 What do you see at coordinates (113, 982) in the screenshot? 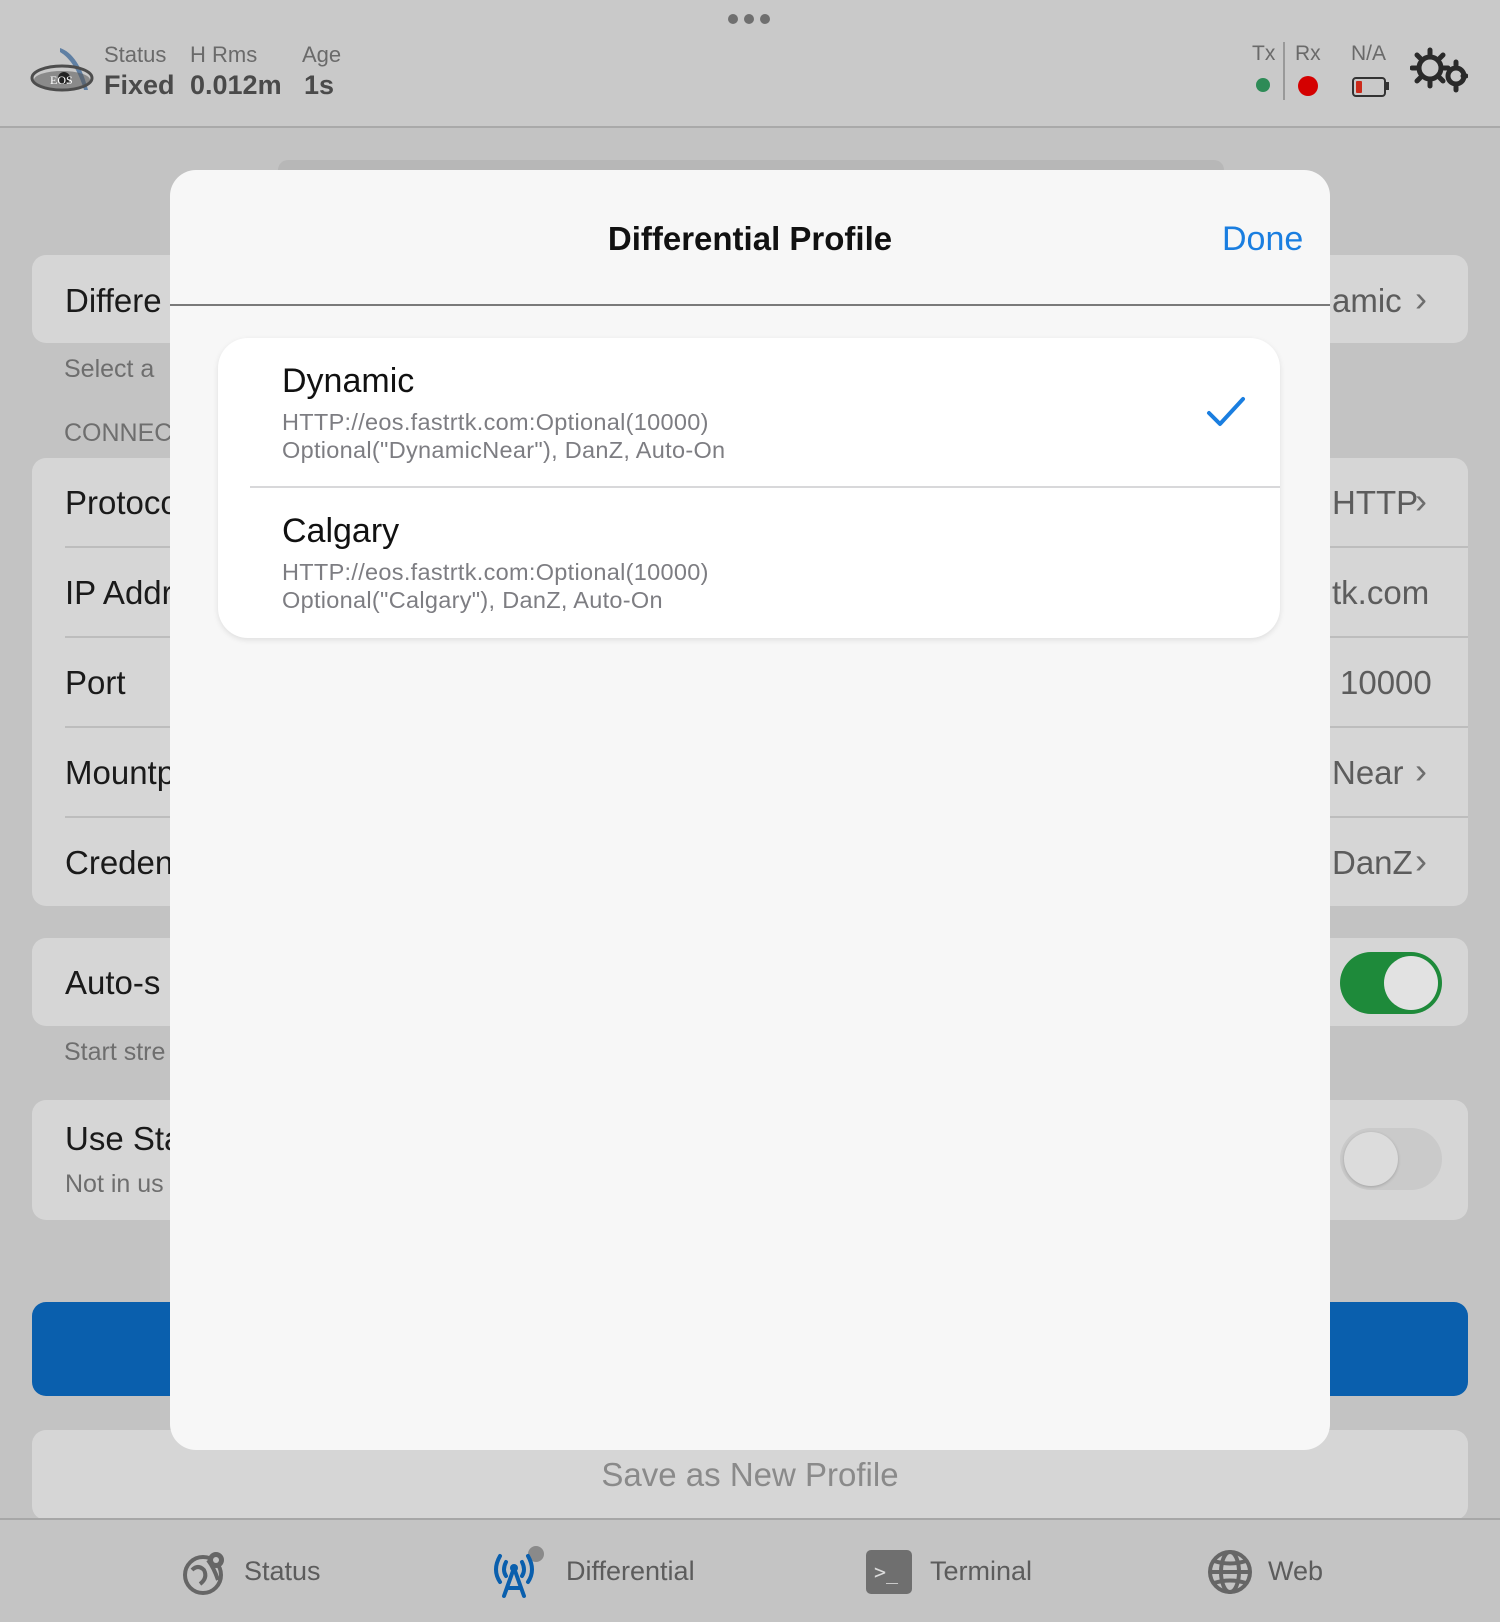
I see `auto-start-label: Auto-s` at bounding box center [113, 982].